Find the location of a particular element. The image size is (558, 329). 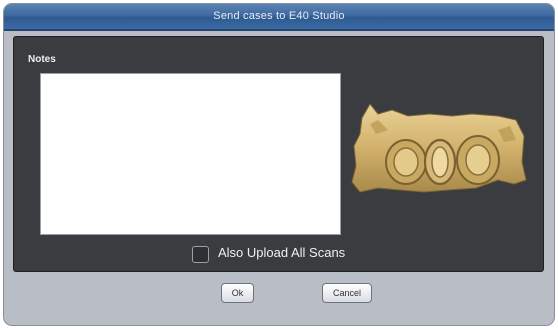

dental-model-image is located at coordinates (439, 148).